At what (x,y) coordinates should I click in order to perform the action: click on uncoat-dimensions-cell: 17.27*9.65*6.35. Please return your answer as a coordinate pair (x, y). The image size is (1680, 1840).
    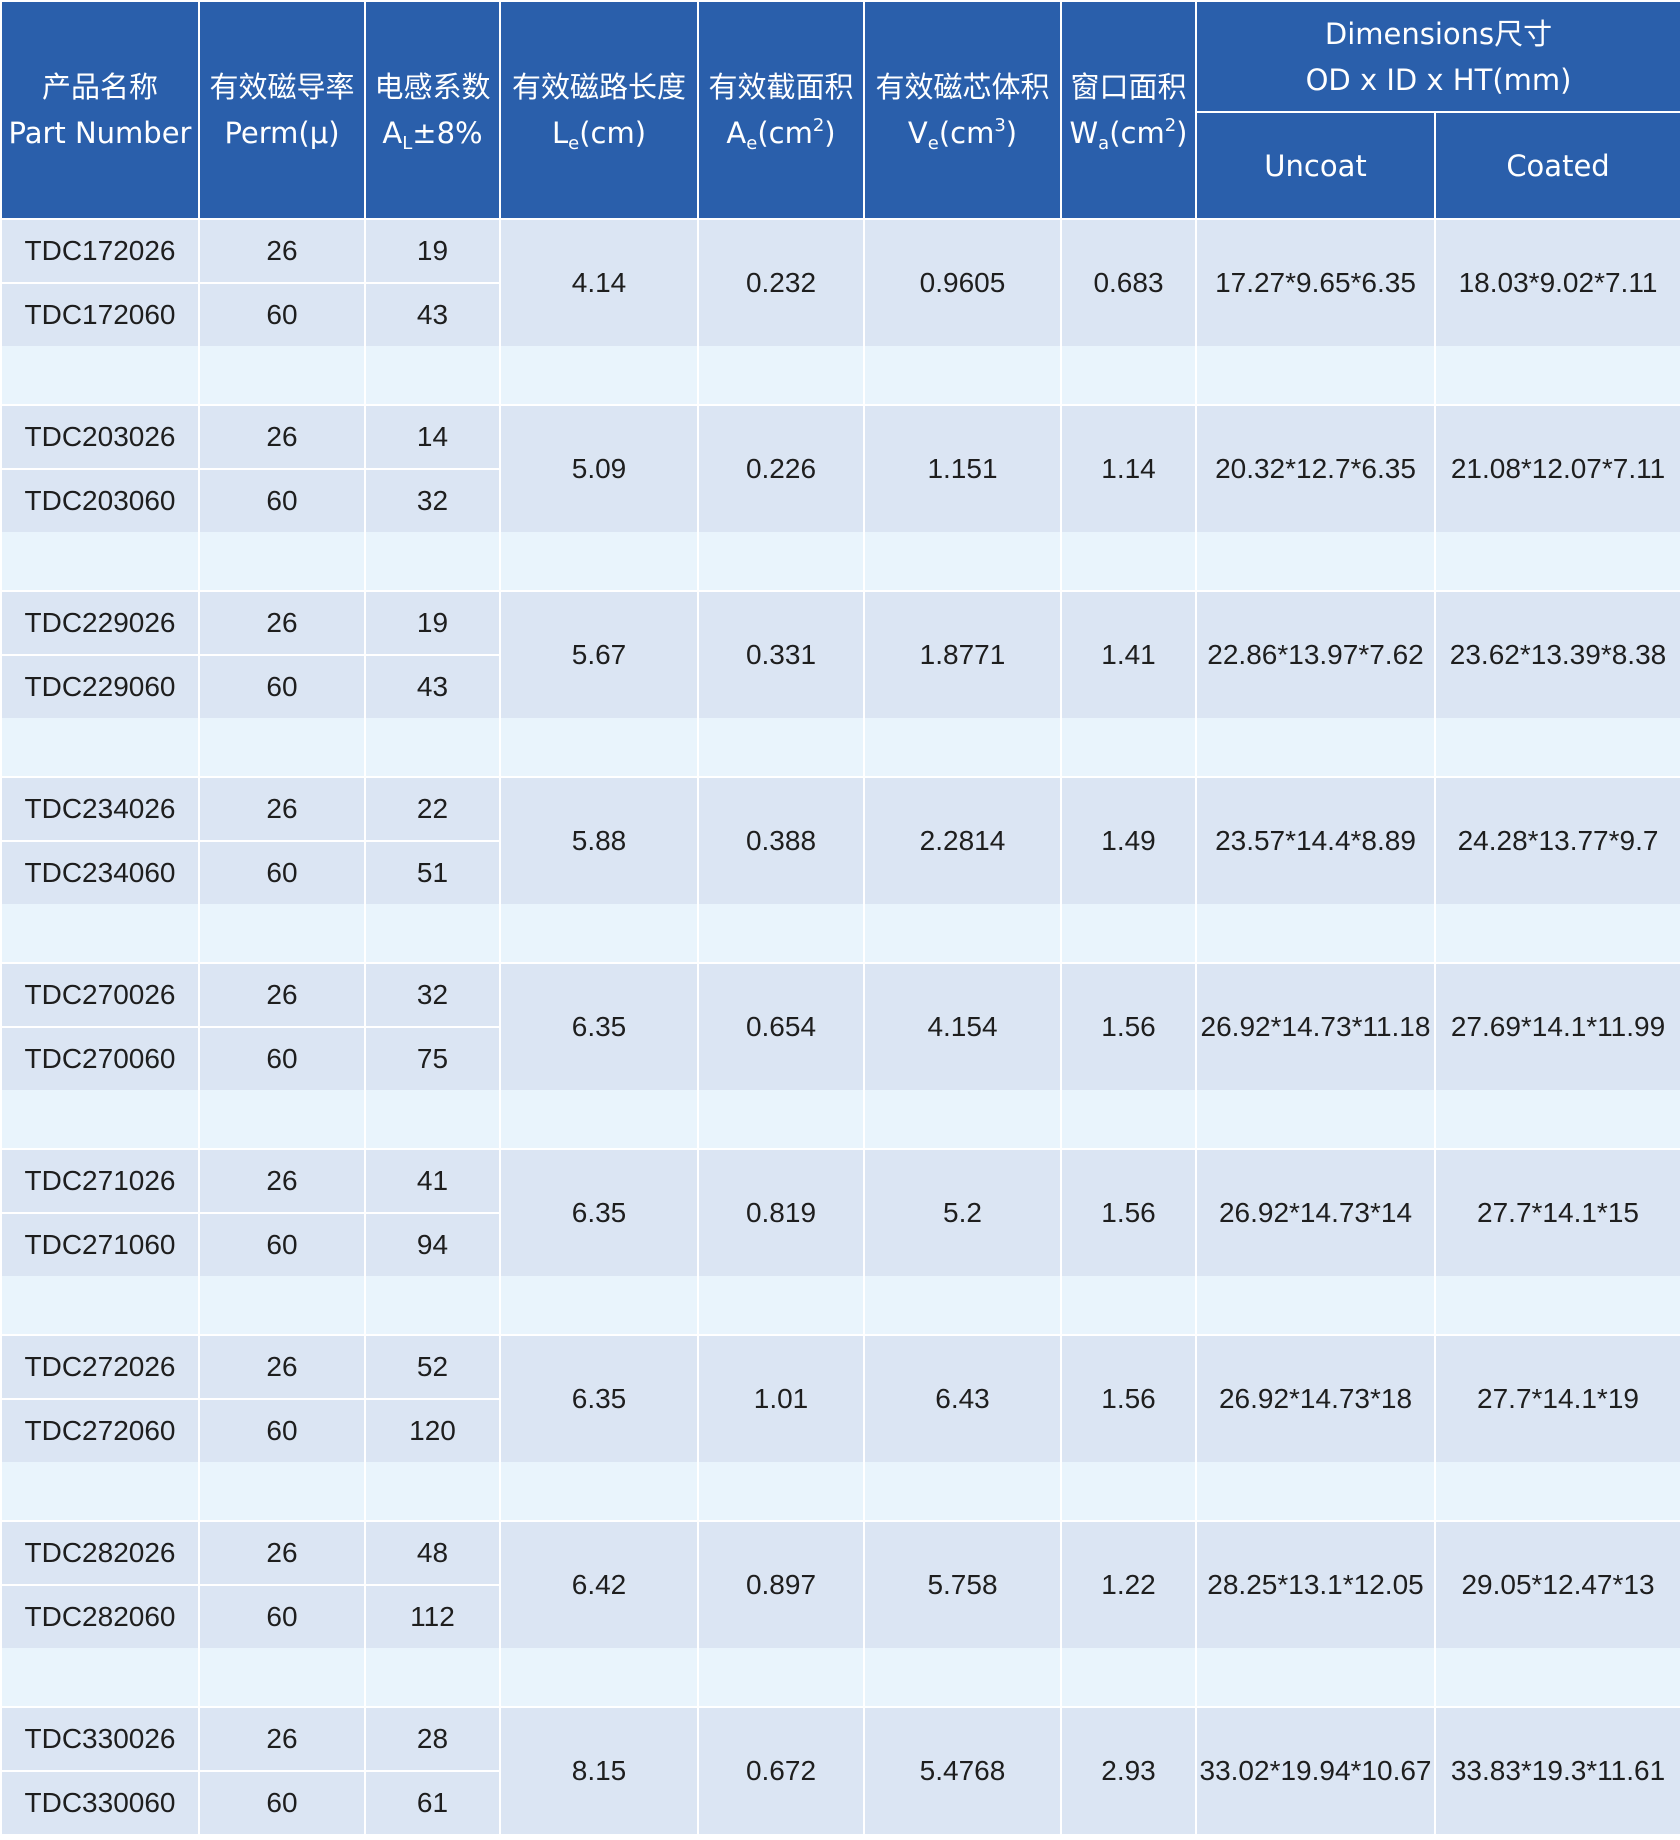
    Looking at the image, I should click on (1315, 282).